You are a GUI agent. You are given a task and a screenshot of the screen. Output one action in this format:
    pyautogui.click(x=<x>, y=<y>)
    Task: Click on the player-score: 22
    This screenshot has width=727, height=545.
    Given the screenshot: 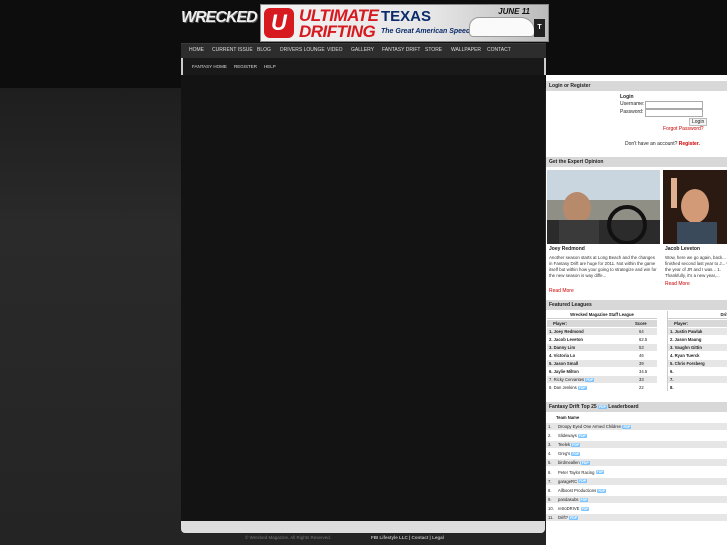 What is the action you would take?
    pyautogui.click(x=641, y=387)
    